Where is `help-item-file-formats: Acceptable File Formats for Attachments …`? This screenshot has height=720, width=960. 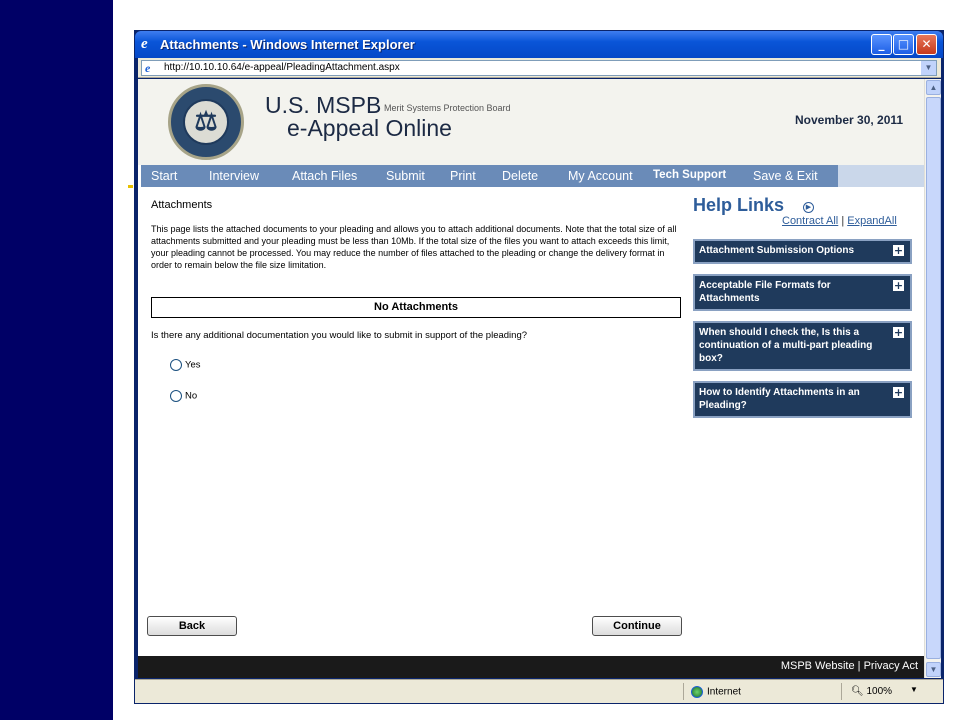 help-item-file-formats: Acceptable File Formats for Attachments … is located at coordinates (802, 292).